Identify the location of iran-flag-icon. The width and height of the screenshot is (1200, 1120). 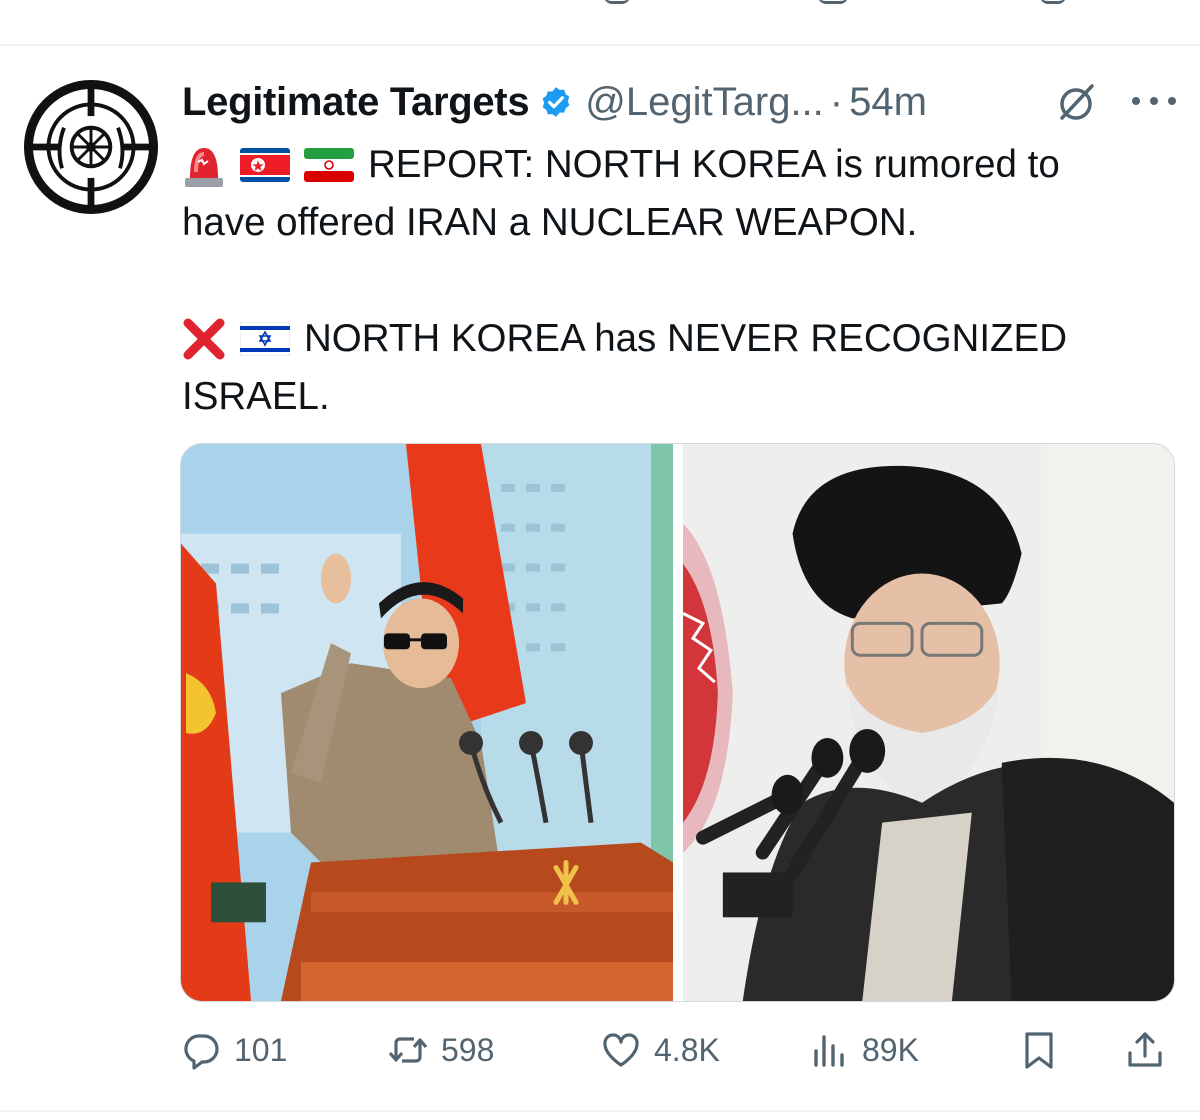
(329, 165).